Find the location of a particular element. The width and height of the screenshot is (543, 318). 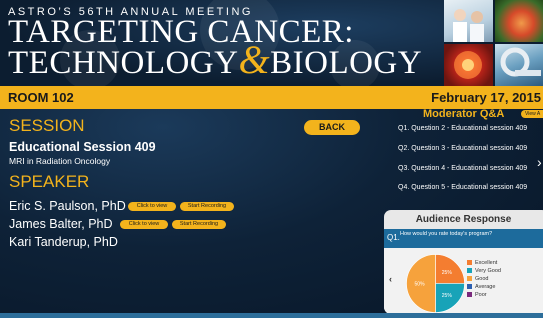

chevron-left-icon: ‹ is located at coordinates (390, 279).